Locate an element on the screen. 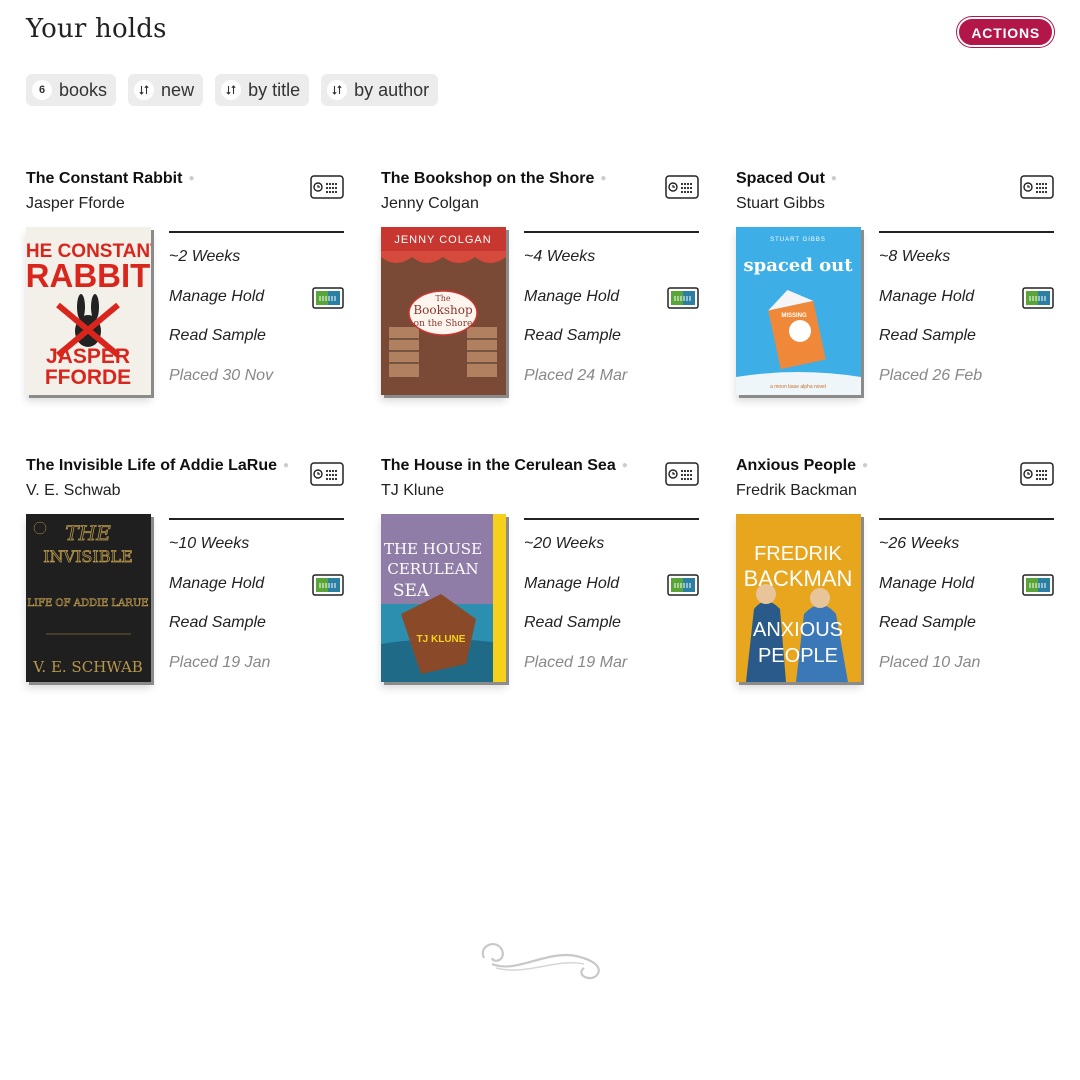 This screenshot has width=1080, height=1080. book-author: TJ Klune is located at coordinates (412, 491).